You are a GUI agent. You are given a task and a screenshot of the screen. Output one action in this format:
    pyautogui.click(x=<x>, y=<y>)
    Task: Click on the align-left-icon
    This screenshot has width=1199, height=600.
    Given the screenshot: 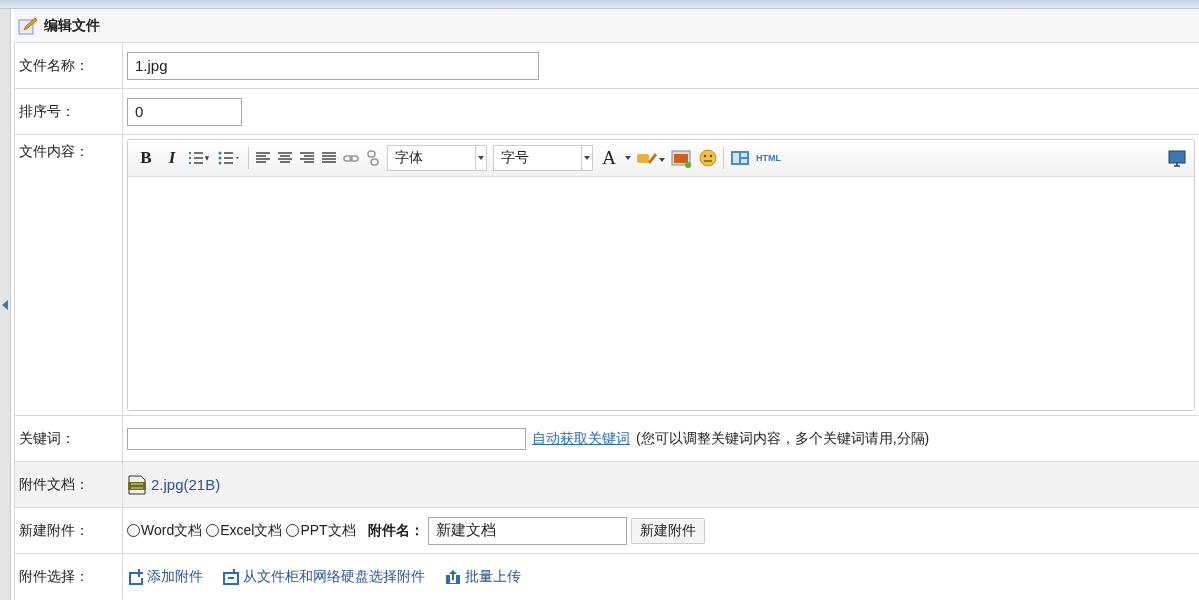 What is the action you would take?
    pyautogui.click(x=263, y=158)
    